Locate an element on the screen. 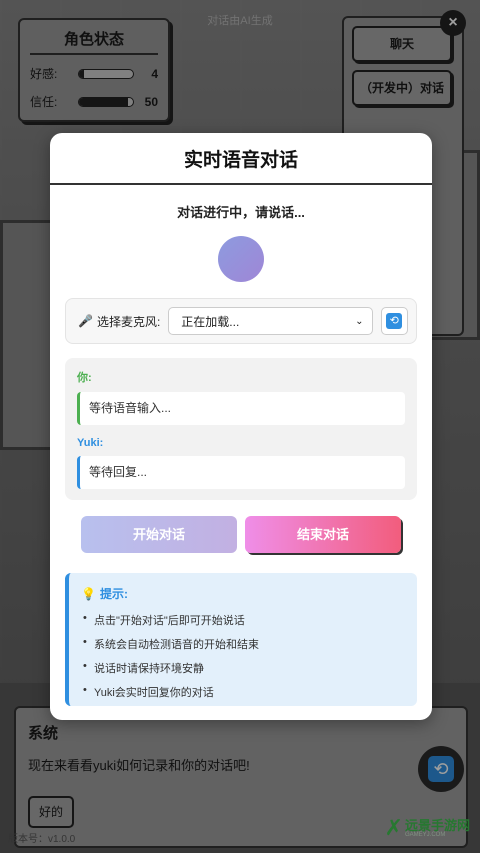 The width and height of the screenshot is (480, 853). microphone-icon: 🎤 is located at coordinates (85, 321).